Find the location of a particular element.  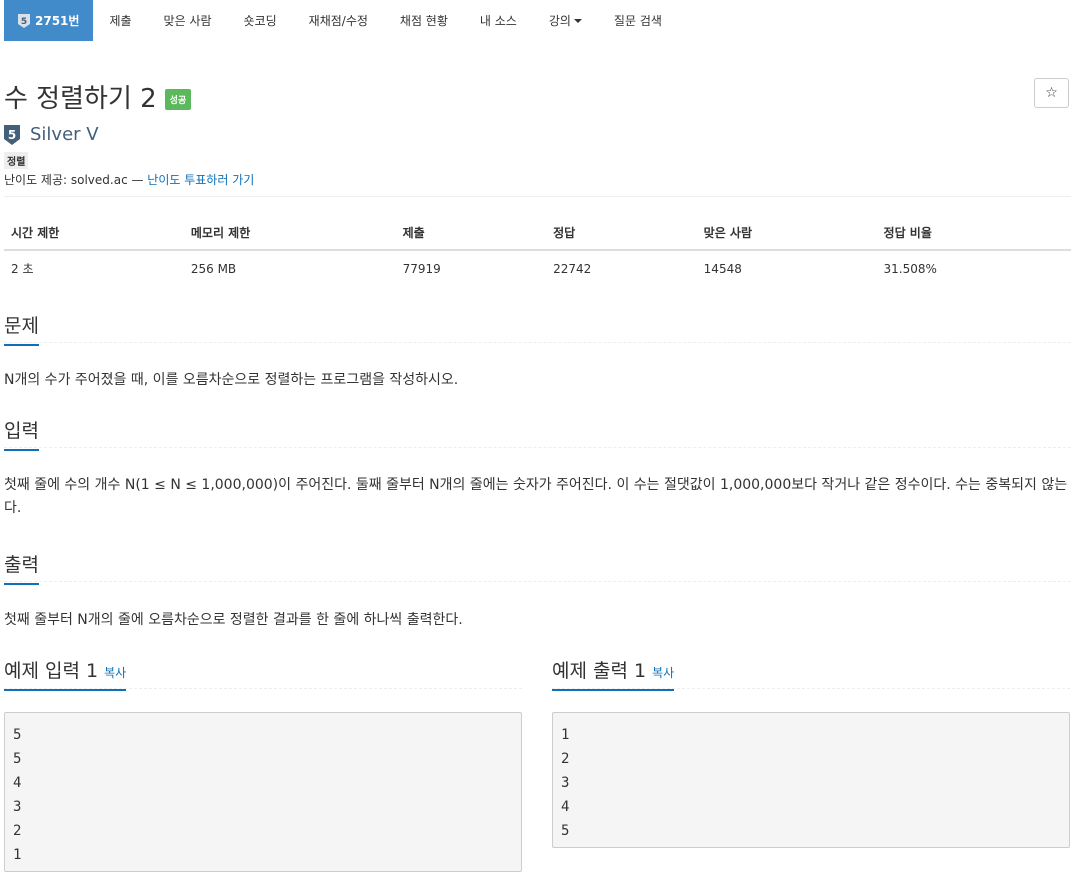

star-icon: ☆ is located at coordinates (1051, 93).